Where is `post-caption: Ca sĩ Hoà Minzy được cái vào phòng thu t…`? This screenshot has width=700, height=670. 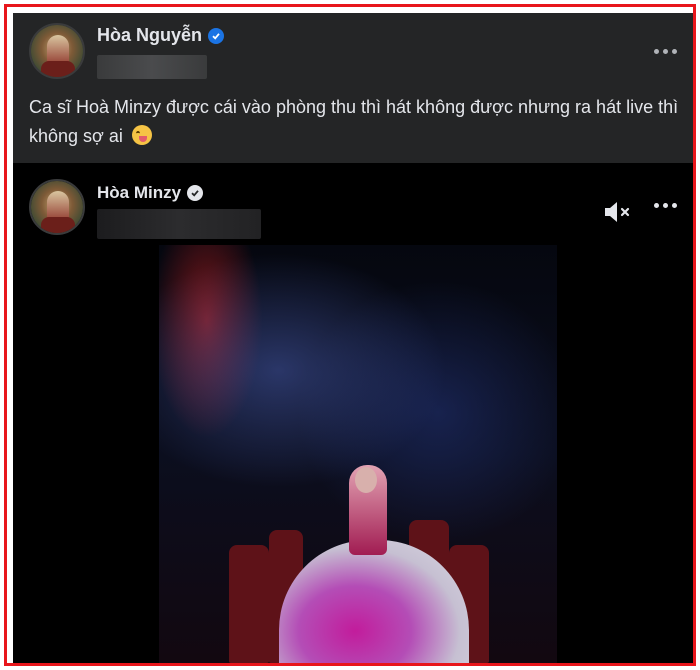 post-caption: Ca sĩ Hoà Minzy được cái vào phòng thu t… is located at coordinates (359, 122).